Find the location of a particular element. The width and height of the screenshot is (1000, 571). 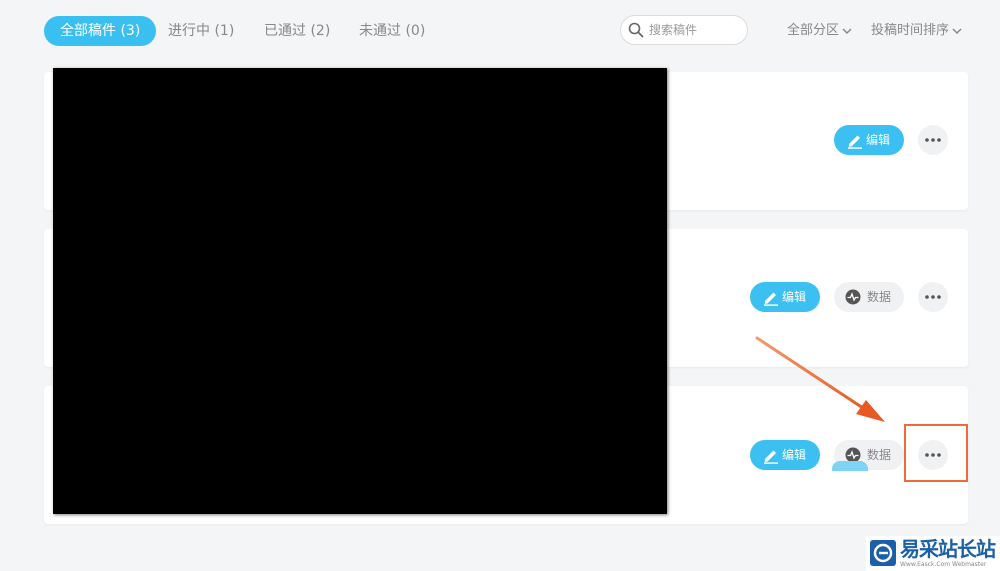

tab-rejected: 未通过 (0) is located at coordinates (392, 31).